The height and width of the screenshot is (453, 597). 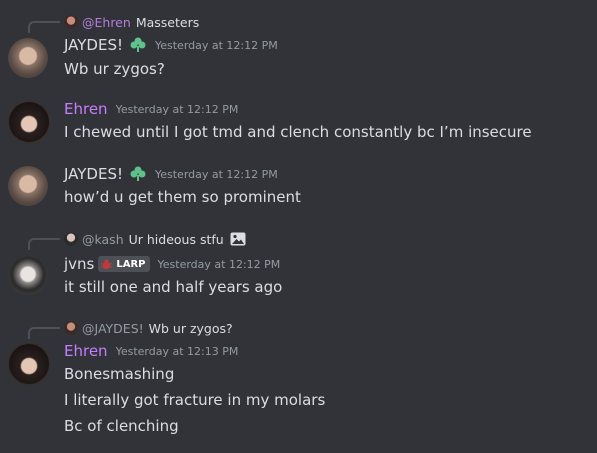 I want to click on reply-author: @JAYDES!, so click(x=113, y=328).